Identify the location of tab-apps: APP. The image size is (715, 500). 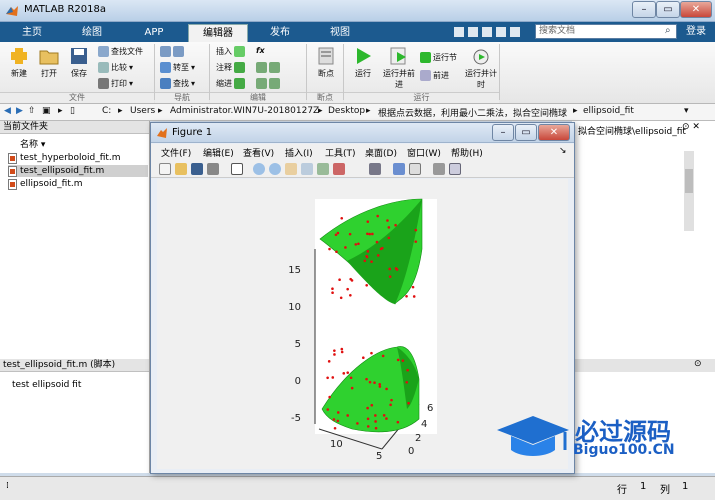
(154, 33).